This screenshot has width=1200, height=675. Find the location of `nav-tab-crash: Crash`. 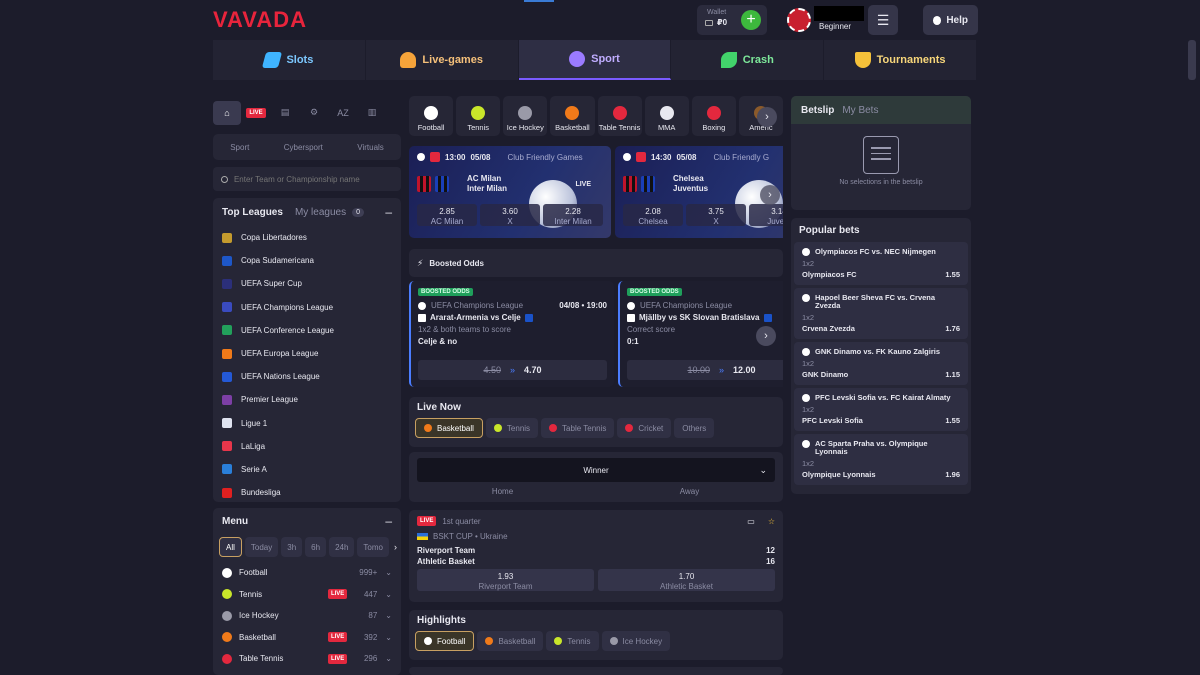

nav-tab-crash: Crash is located at coordinates (748, 60).